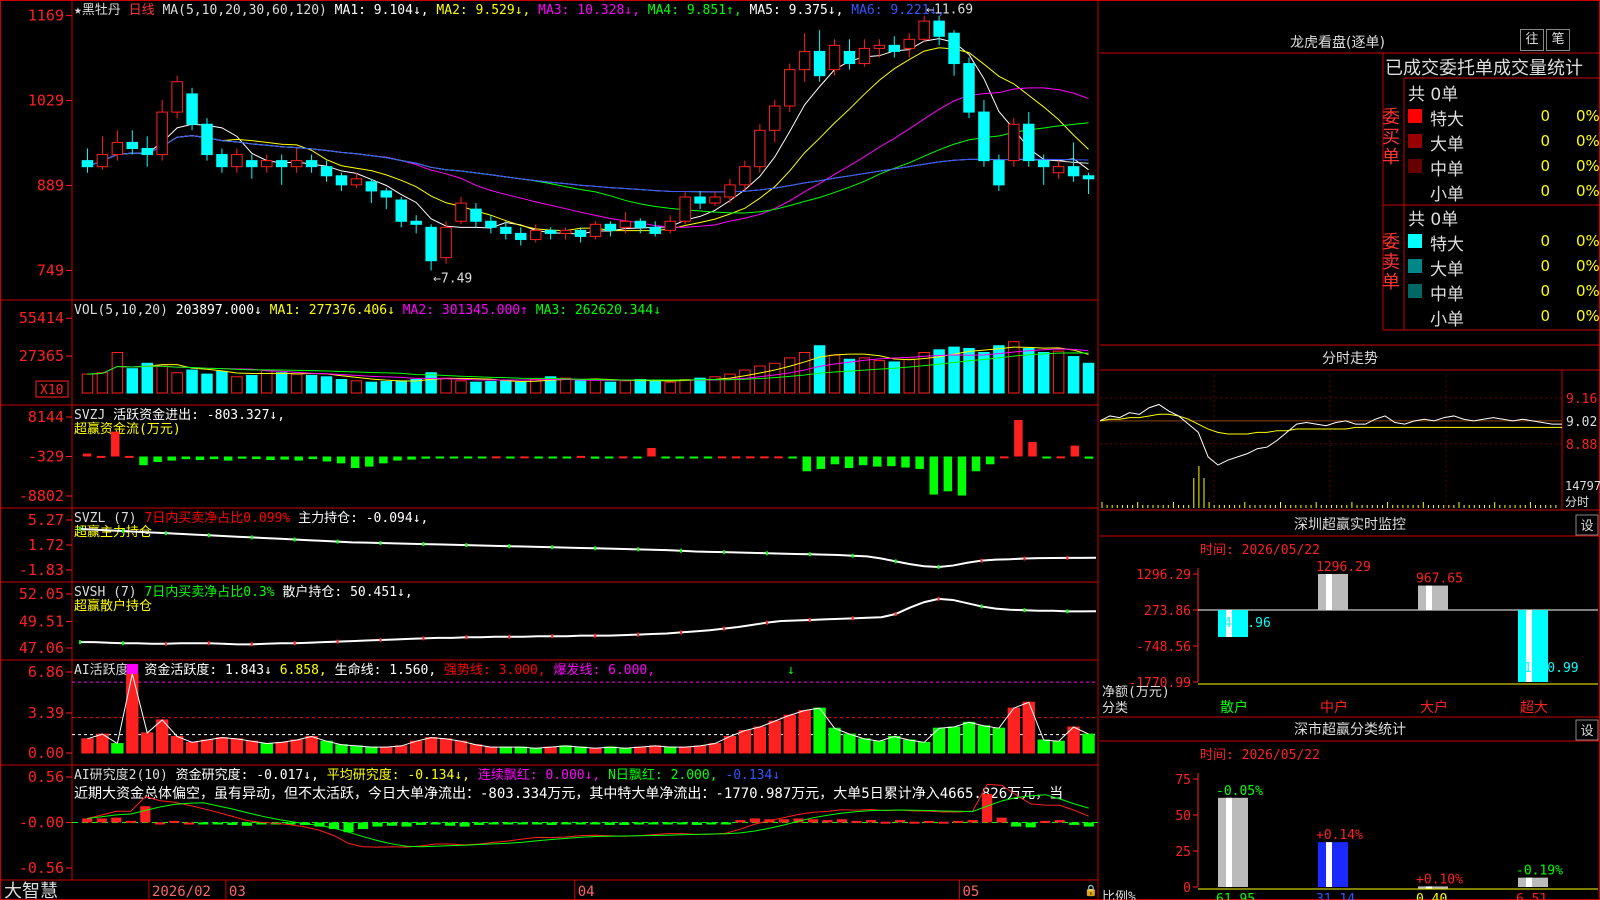 This screenshot has width=1600, height=900. What do you see at coordinates (109, 592) in the screenshot?
I see `indicator-header-item: SVSH (7)` at bounding box center [109, 592].